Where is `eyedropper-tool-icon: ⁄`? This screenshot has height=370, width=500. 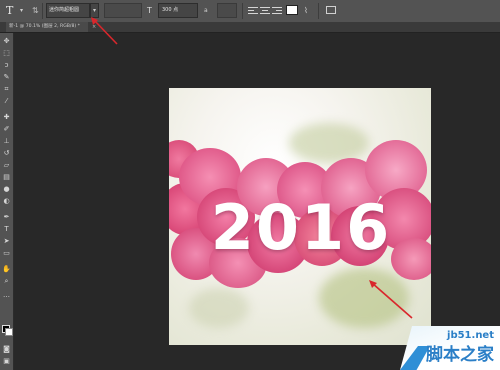
eyedropper-tool-icon: ⁄ is located at coordinates (6, 101).